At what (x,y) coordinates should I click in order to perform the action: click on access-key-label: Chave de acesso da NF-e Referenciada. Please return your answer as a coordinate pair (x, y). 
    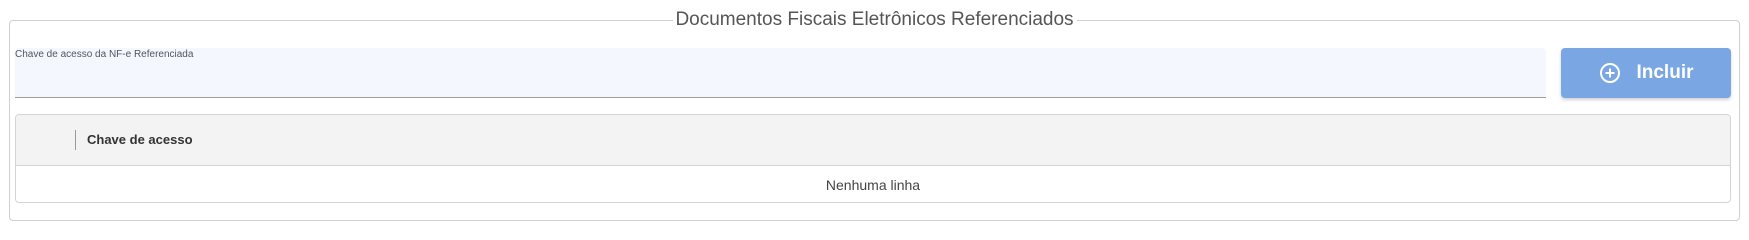
    Looking at the image, I should click on (104, 54).